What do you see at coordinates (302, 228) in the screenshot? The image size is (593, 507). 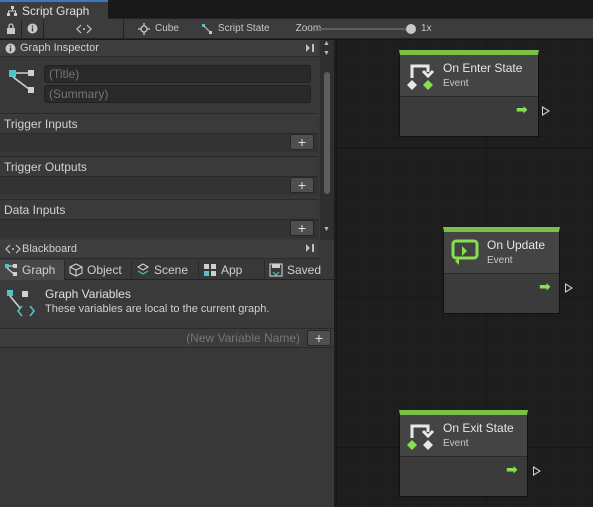 I see `add-data-input-button: +` at bounding box center [302, 228].